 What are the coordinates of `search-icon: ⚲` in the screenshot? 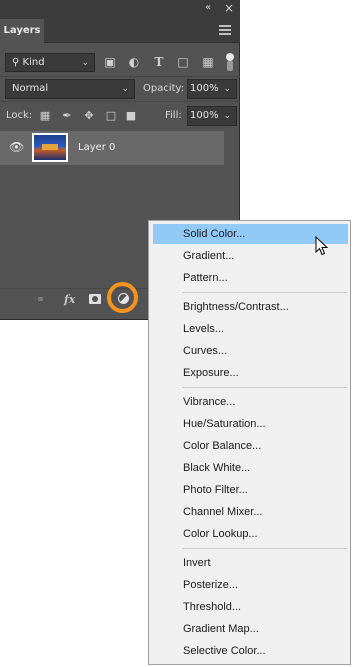 It's located at (16, 62).